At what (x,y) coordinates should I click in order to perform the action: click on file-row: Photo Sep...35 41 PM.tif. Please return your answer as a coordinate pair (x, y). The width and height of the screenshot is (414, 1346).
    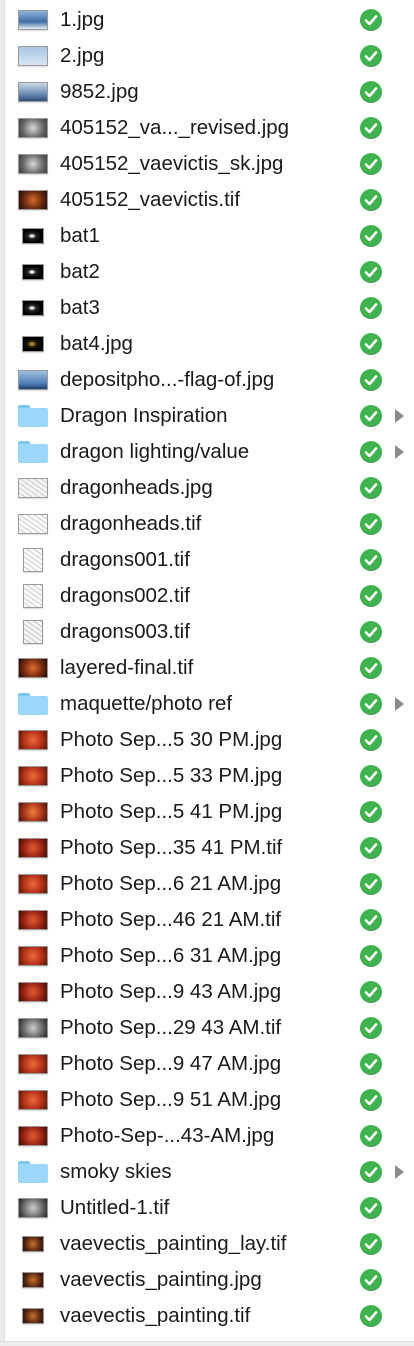
    Looking at the image, I should click on (209, 848).